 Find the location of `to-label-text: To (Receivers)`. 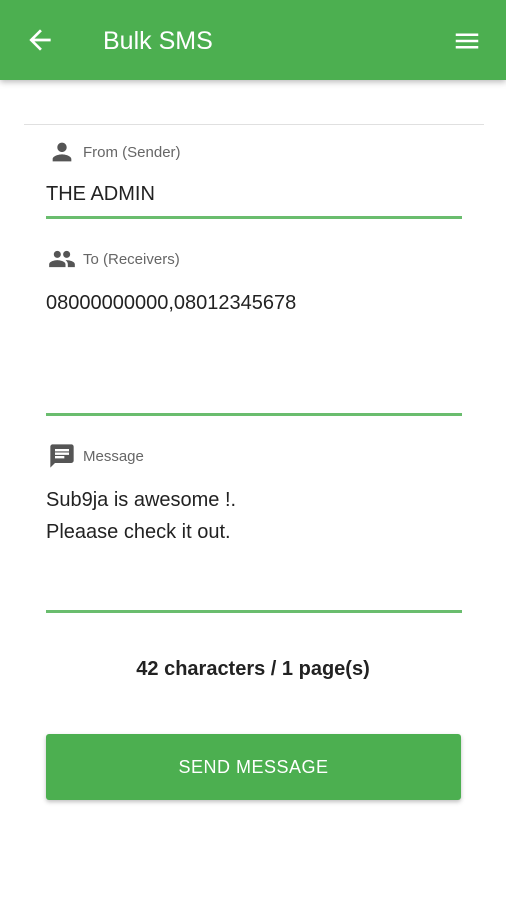

to-label-text: To (Receivers) is located at coordinates (131, 259).